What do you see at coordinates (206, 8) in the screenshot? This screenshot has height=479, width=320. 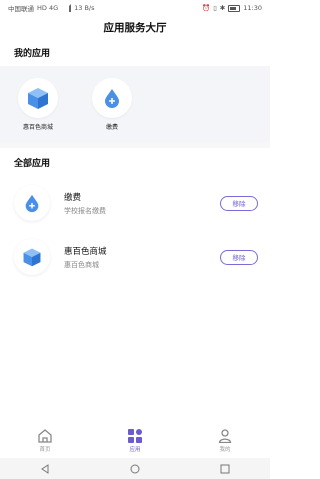 I see `alarm-icon: ⏰` at bounding box center [206, 8].